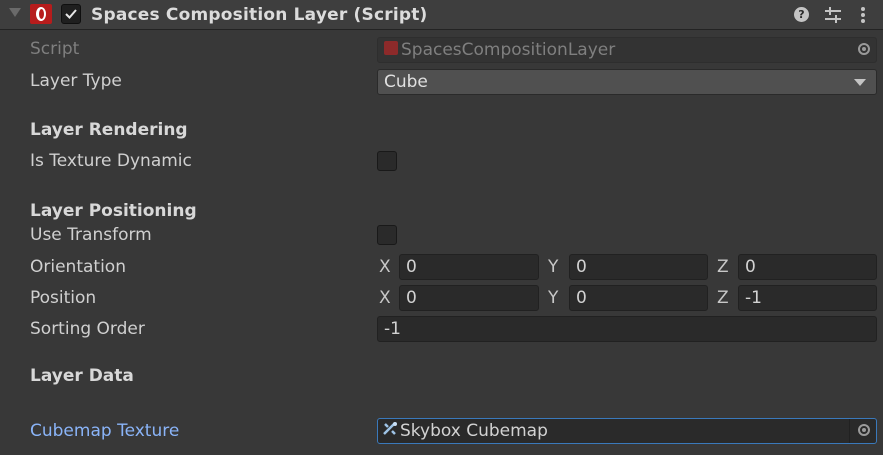 The image size is (883, 455). I want to click on help-icon: ?, so click(801, 14).